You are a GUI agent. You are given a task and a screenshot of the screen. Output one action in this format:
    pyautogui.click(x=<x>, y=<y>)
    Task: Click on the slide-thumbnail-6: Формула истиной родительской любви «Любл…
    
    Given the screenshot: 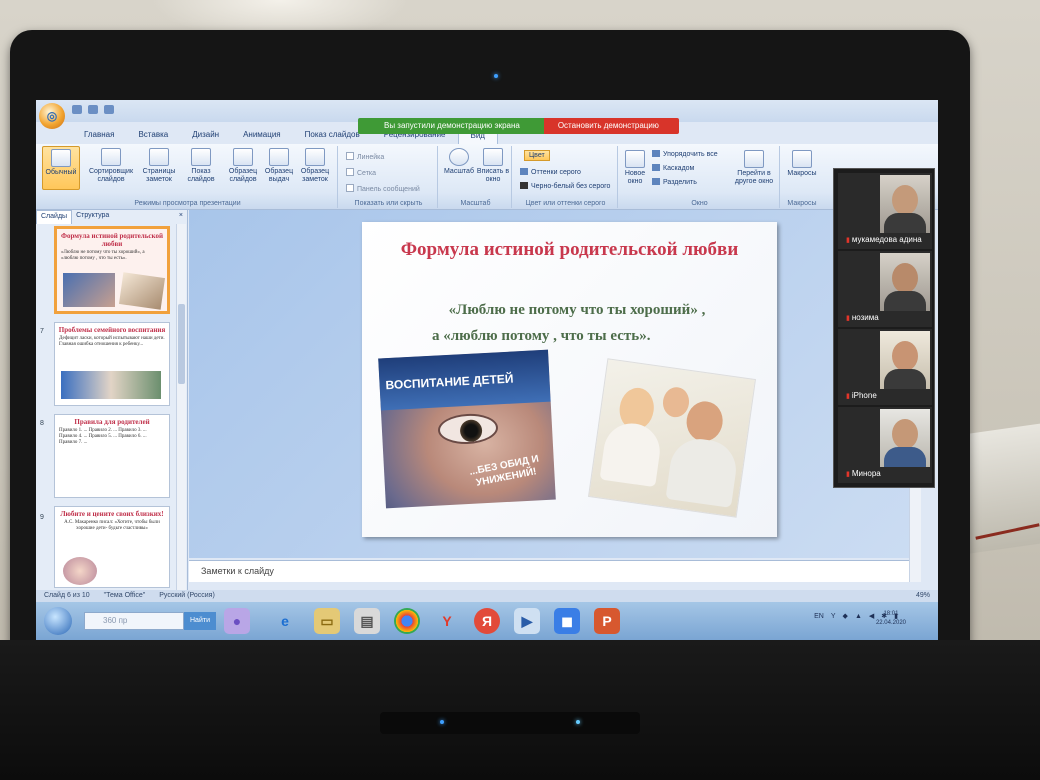 What is the action you would take?
    pyautogui.click(x=112, y=270)
    